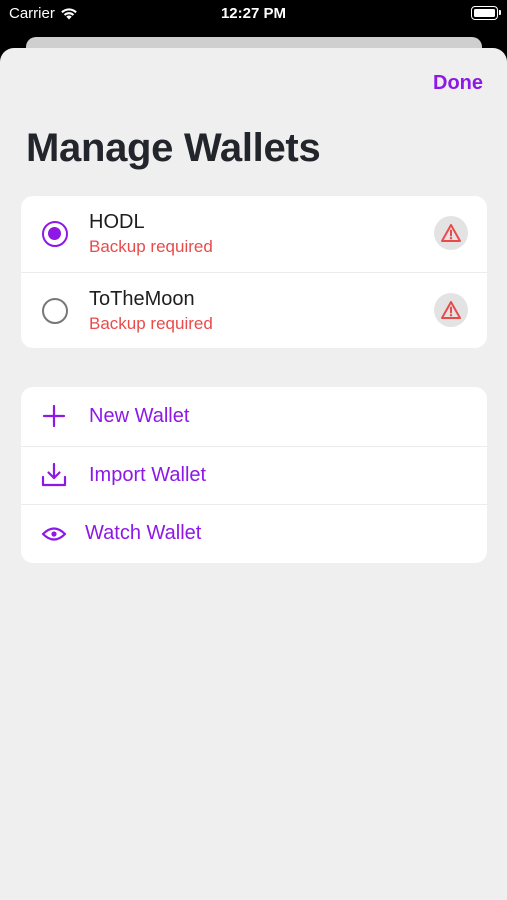 The image size is (507, 900). I want to click on download-icon, so click(54, 475).